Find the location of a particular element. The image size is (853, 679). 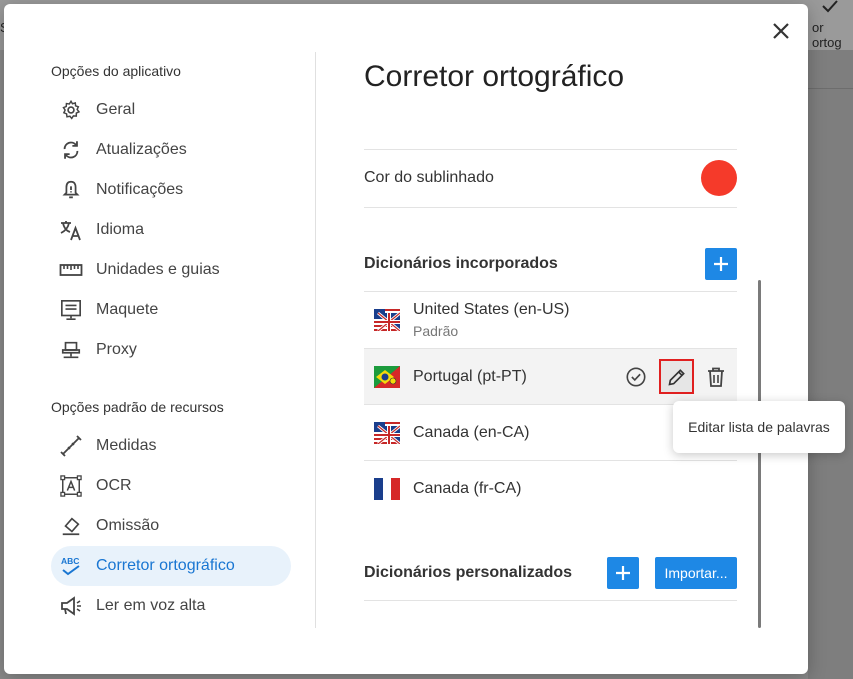

edit-word-list-button is located at coordinates (676, 376).